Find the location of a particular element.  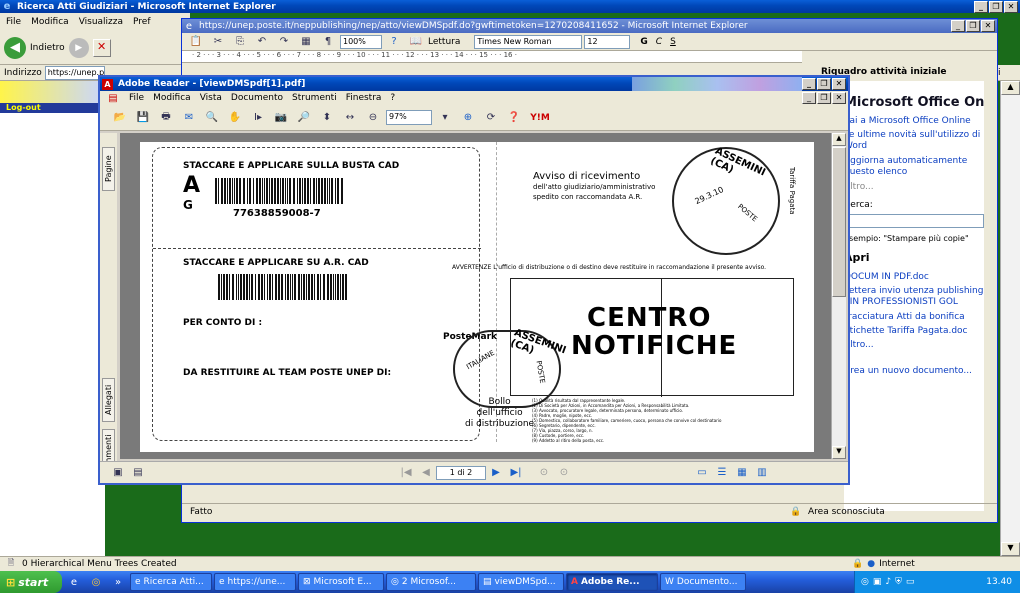

reader-close-button: ✕ is located at coordinates (839, 84).